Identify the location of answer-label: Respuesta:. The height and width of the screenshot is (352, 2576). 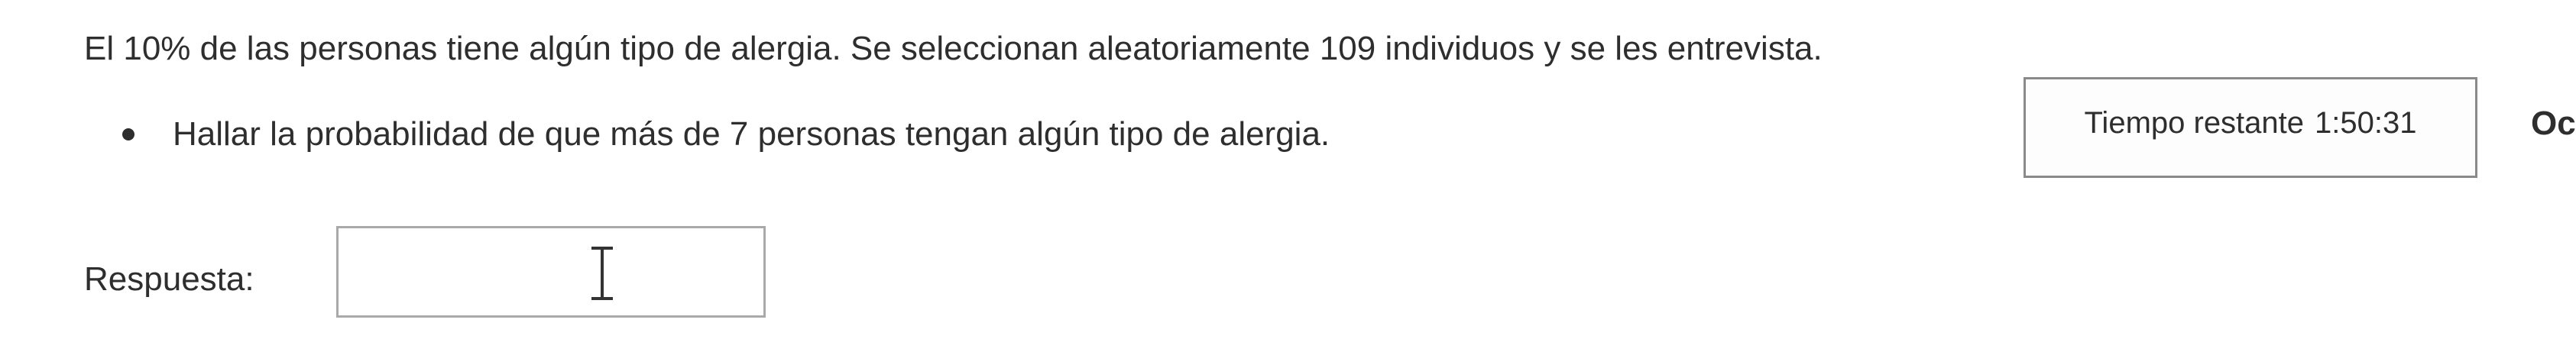
(169, 279).